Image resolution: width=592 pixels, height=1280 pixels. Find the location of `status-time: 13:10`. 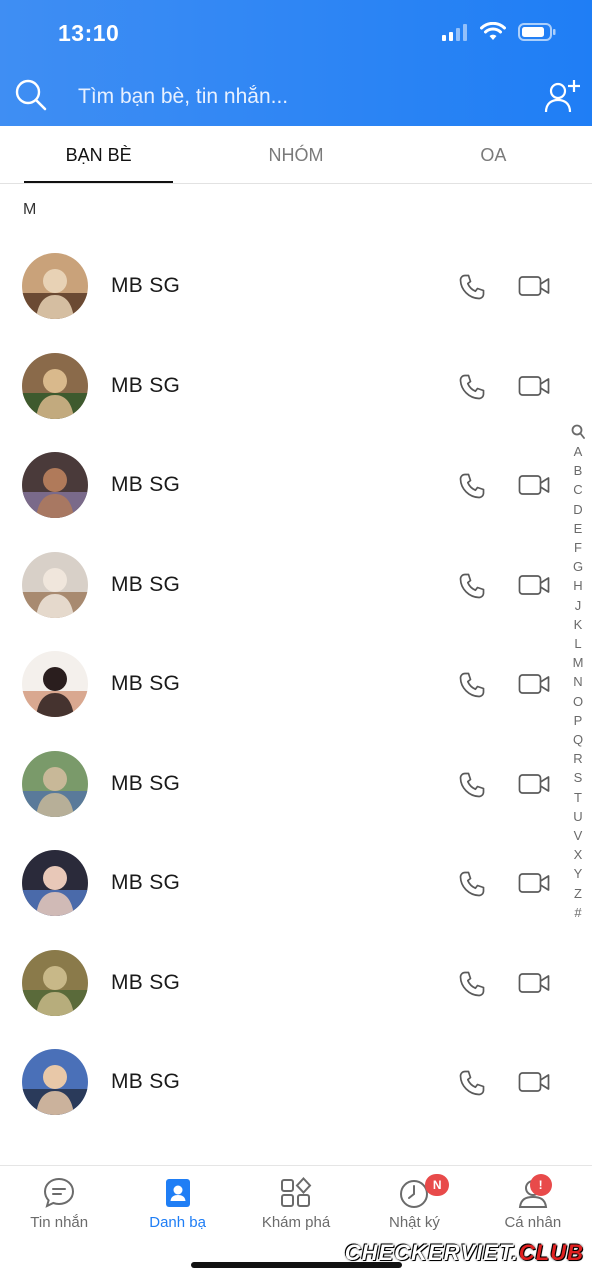

status-time: 13:10 is located at coordinates (89, 33).